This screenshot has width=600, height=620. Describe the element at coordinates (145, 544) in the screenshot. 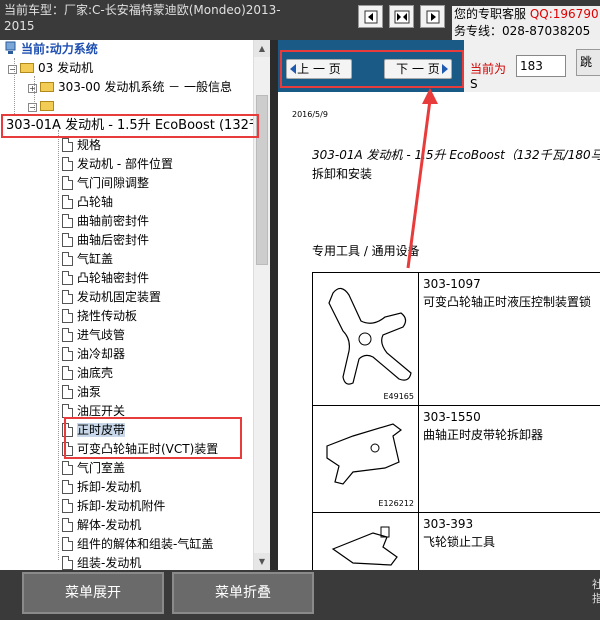

I see `tree-item-label: 组件的解体和组装-气缸盖` at that location.